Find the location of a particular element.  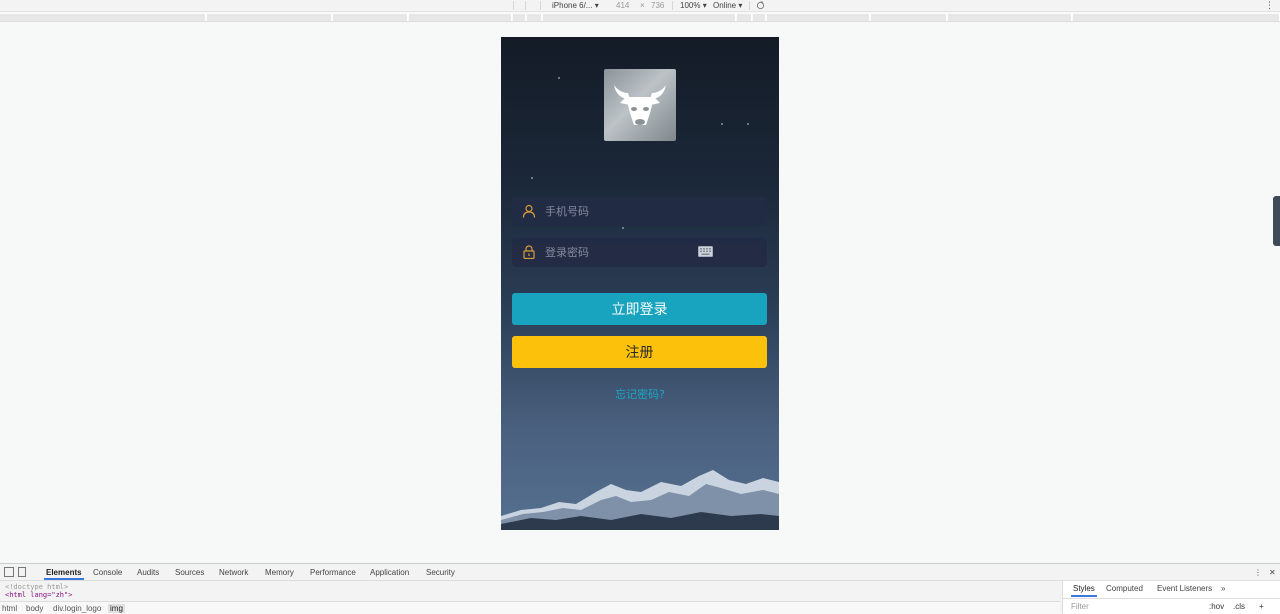

tab-styles: Styles is located at coordinates (1084, 590).